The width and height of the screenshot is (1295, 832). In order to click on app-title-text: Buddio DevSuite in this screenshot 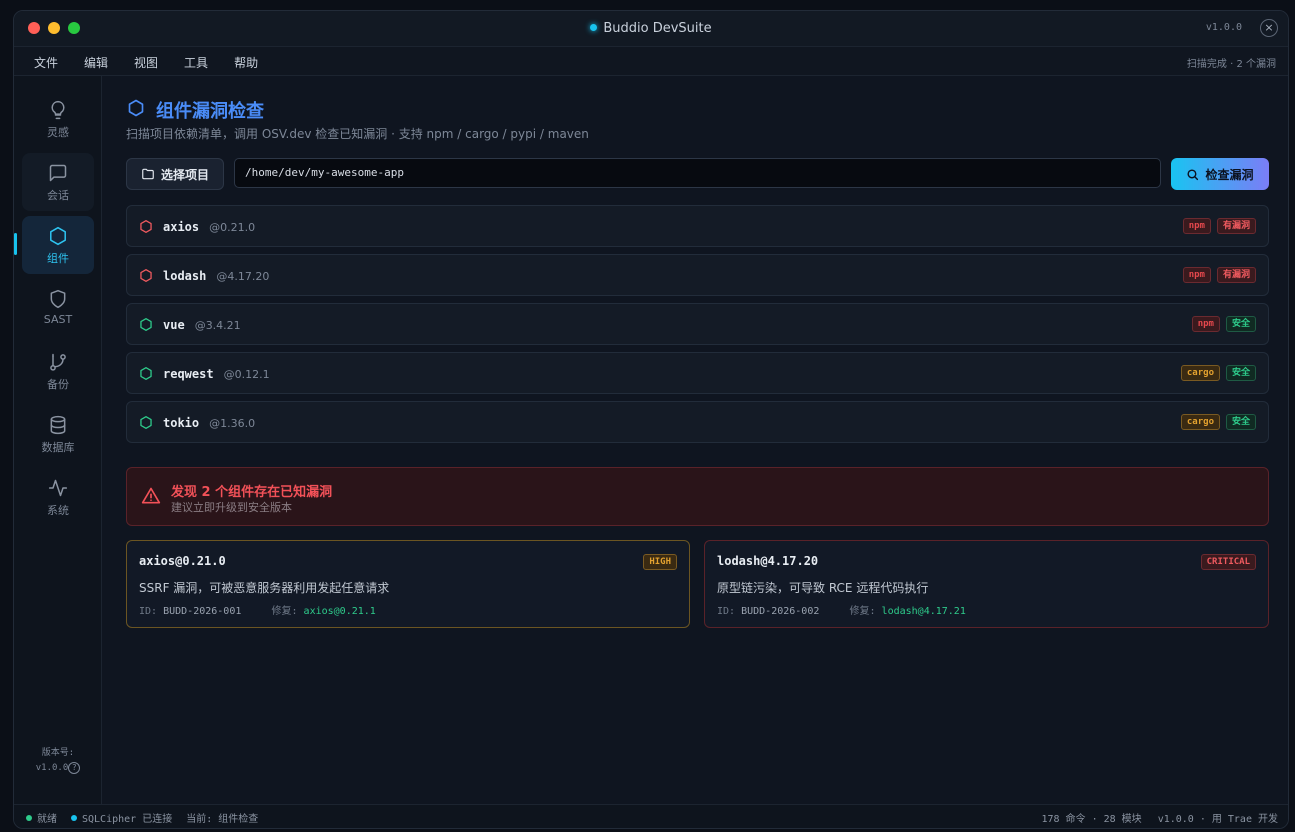, I will do `click(657, 28)`.